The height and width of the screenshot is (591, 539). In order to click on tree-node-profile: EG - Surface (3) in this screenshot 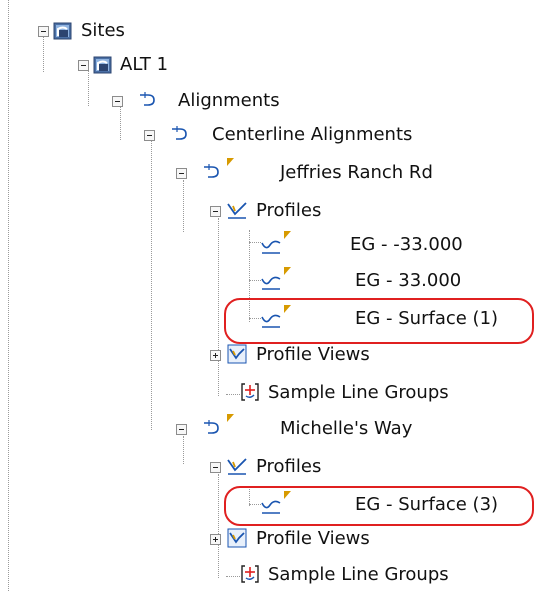, I will do `click(265, 505)`.